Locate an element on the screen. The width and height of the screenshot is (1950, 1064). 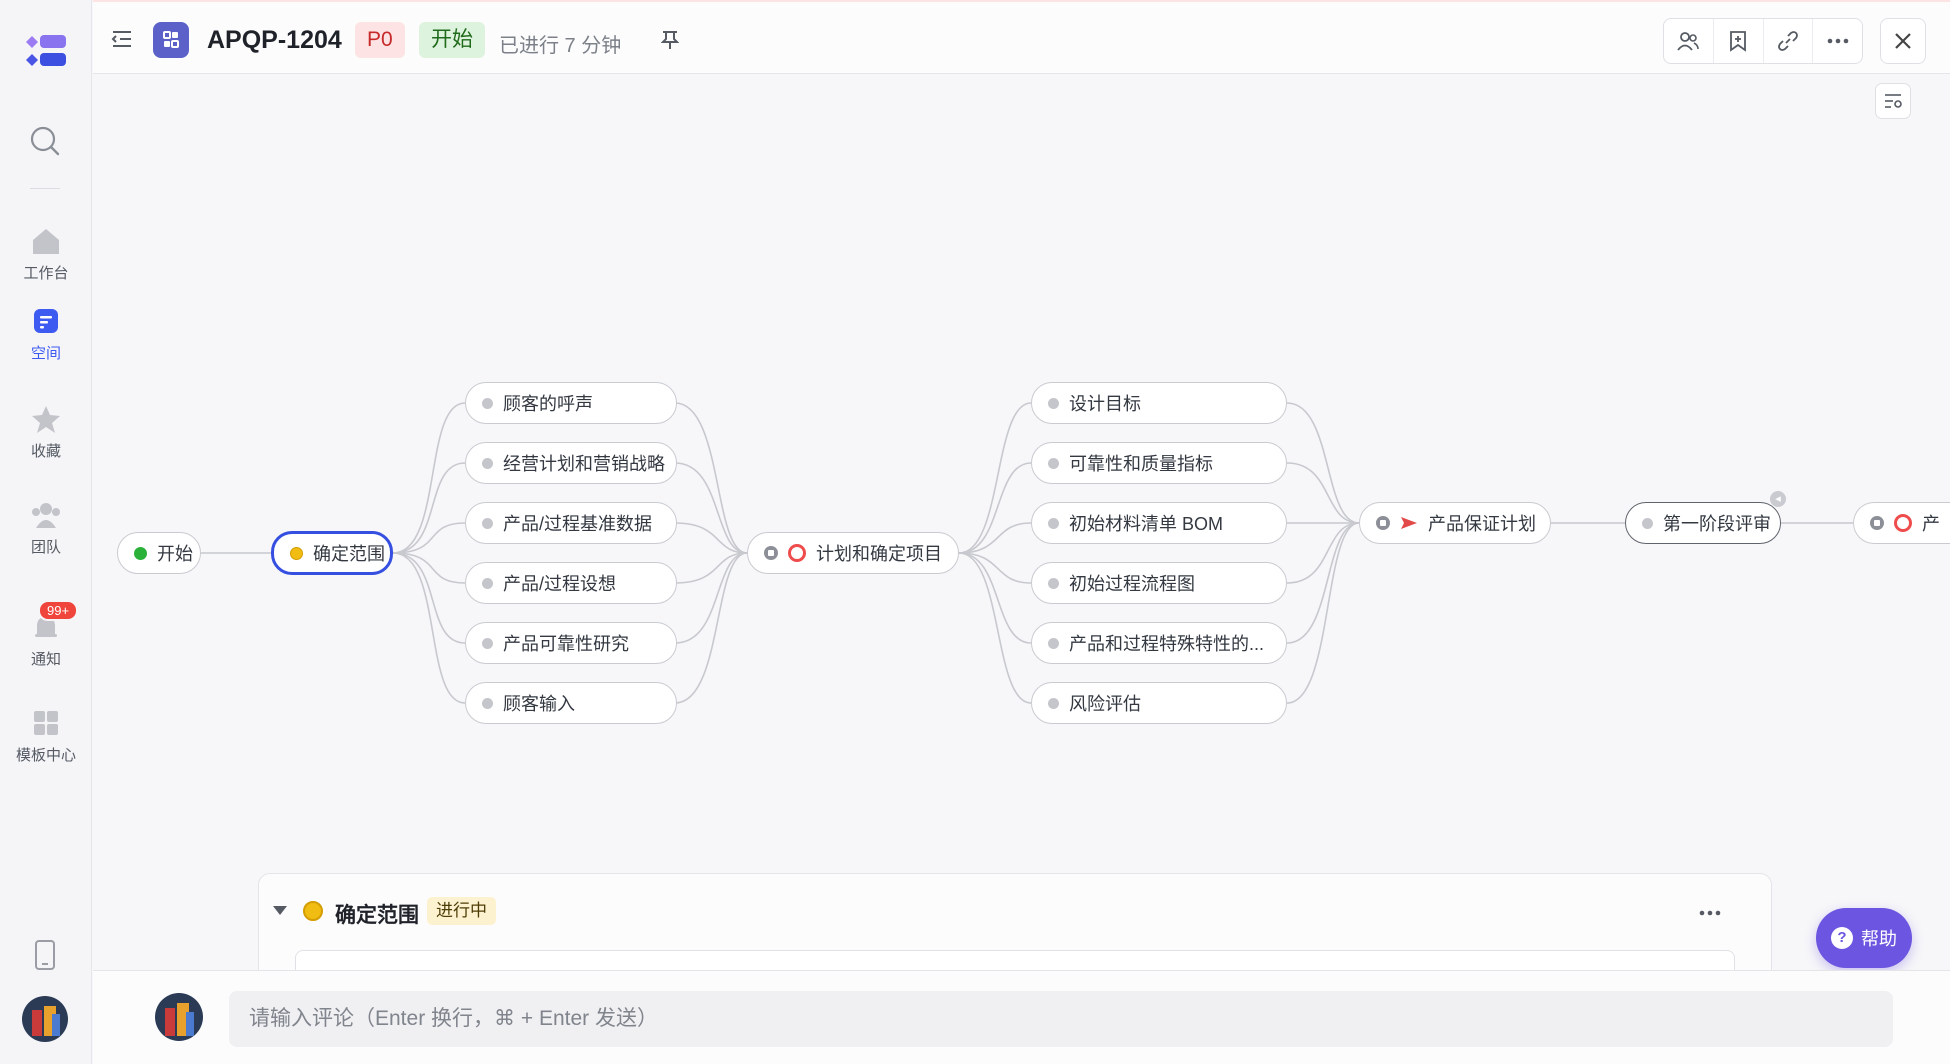
header-toolbar is located at coordinates (1763, 41).